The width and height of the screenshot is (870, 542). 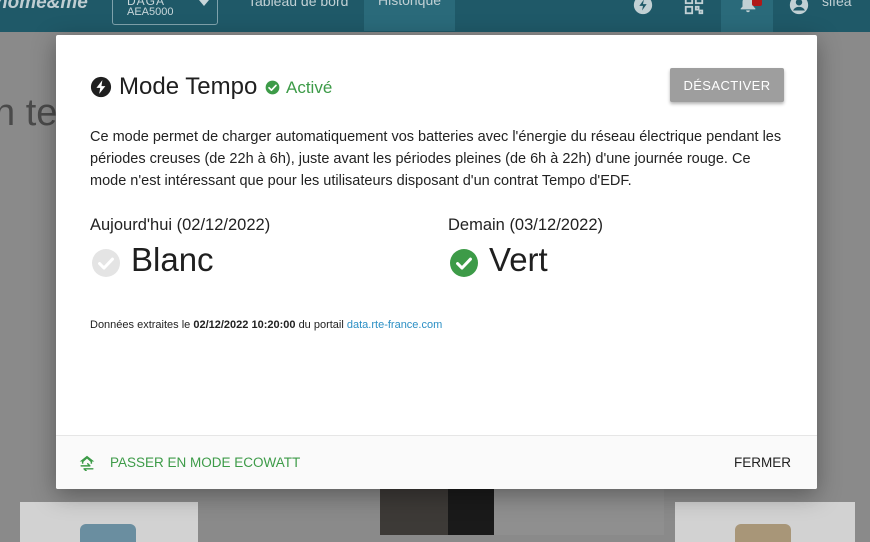 I want to click on rte-portal-link: data.rte-france.com, so click(x=394, y=325).